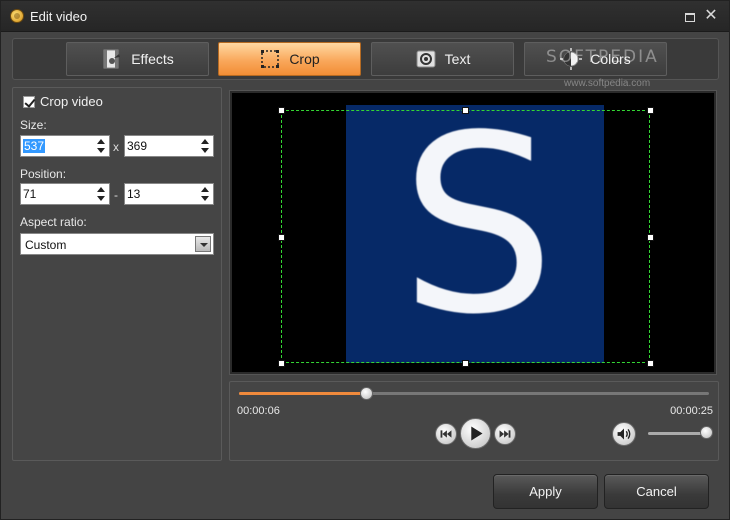  Describe the element at coordinates (152, 59) in the screenshot. I see `tab-effects-label: Effects` at that location.